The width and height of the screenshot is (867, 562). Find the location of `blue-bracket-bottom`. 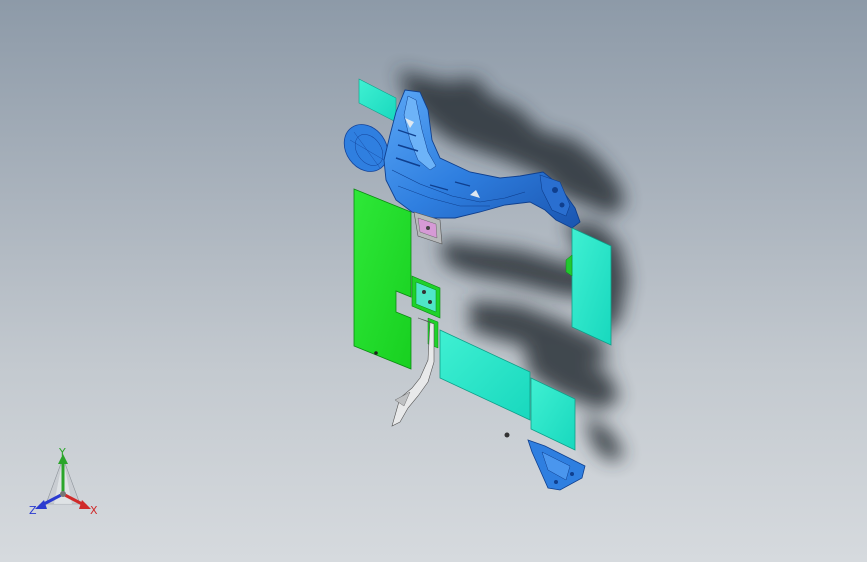

blue-bracket-bottom is located at coordinates (556, 465).